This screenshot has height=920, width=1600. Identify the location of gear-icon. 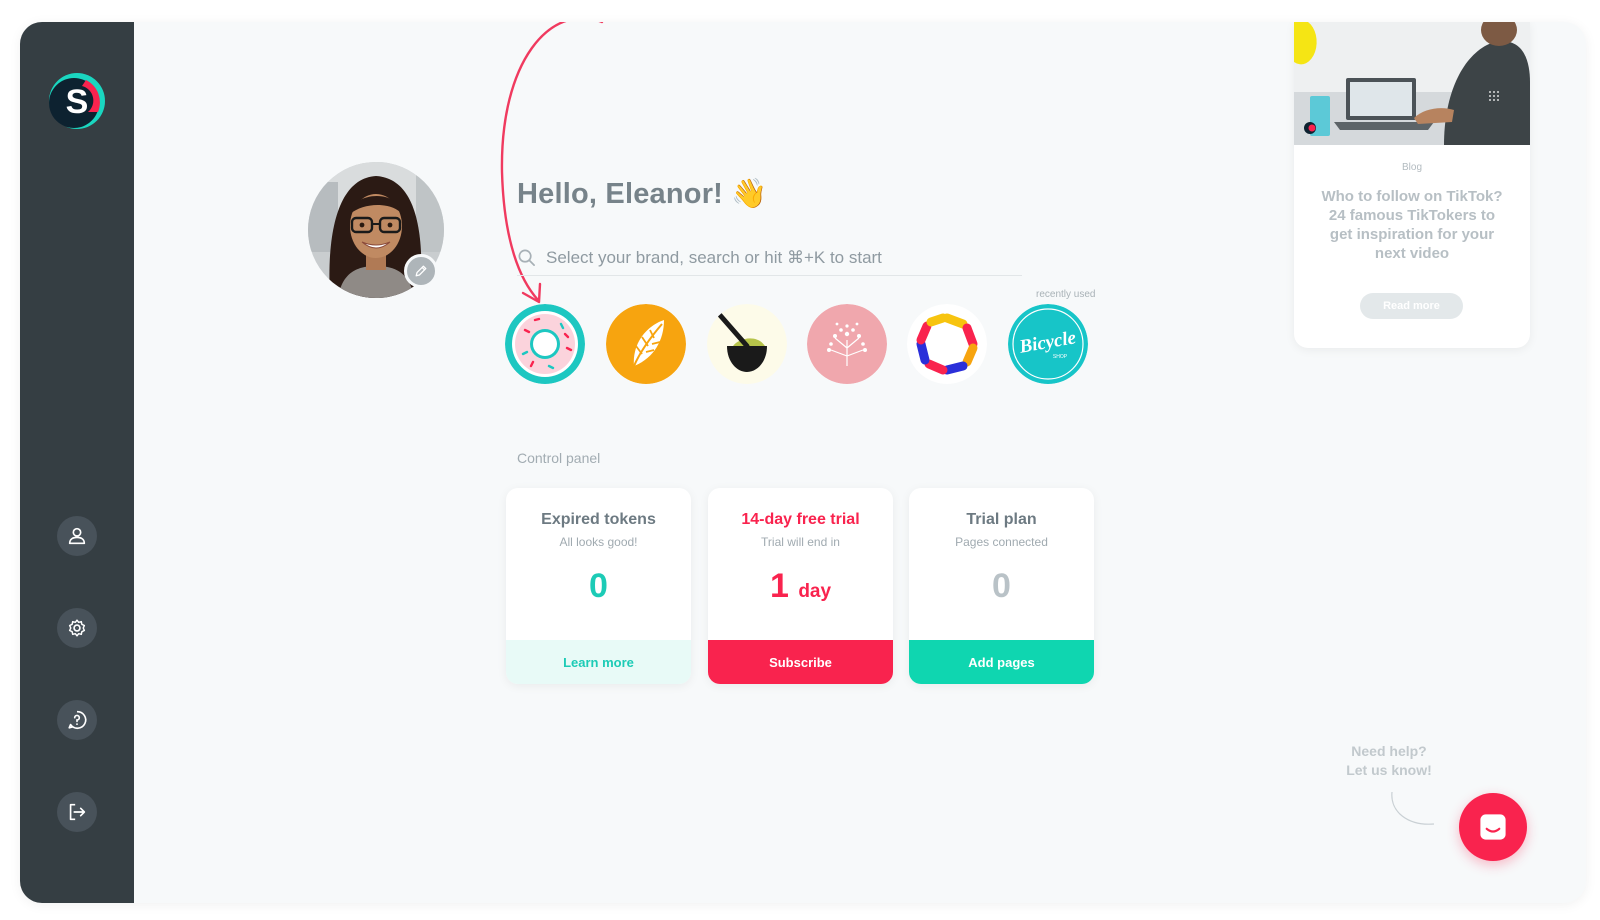
(77, 628).